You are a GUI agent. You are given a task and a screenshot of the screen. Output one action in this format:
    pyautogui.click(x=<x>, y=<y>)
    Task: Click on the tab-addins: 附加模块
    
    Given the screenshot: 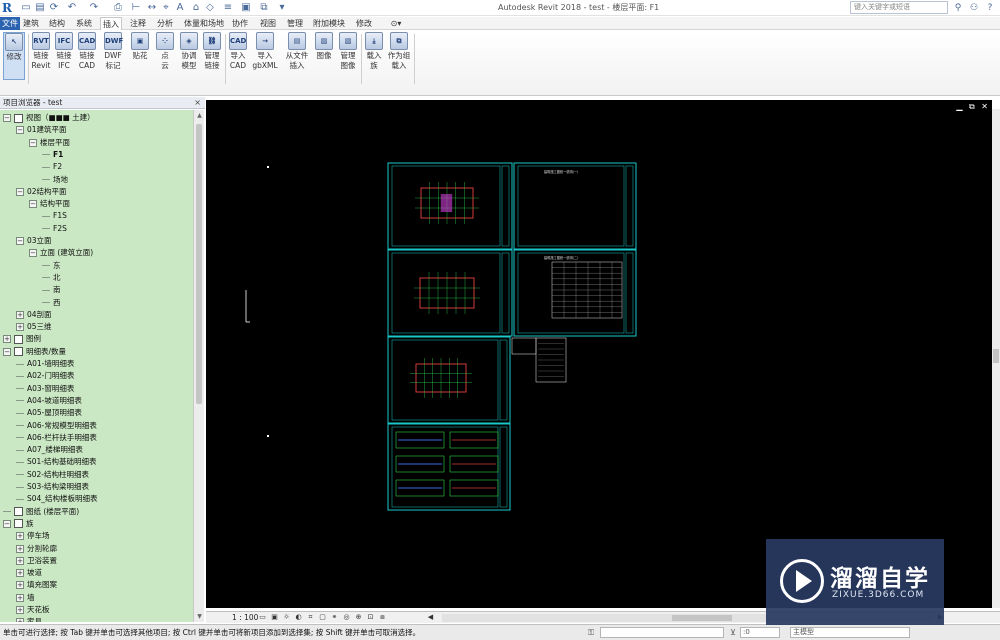 What is the action you would take?
    pyautogui.click(x=329, y=23)
    